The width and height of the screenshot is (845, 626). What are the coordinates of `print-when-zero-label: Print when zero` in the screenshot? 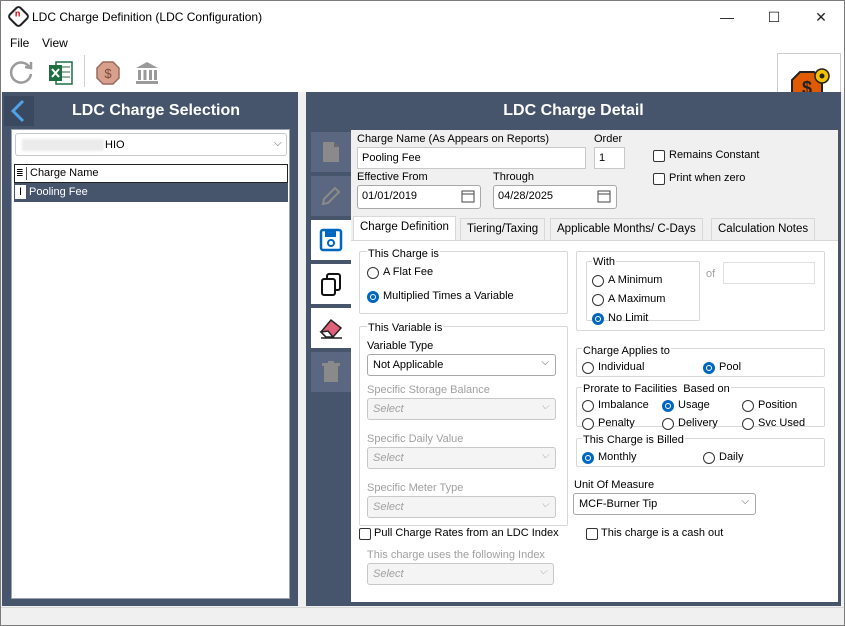 It's located at (707, 178).